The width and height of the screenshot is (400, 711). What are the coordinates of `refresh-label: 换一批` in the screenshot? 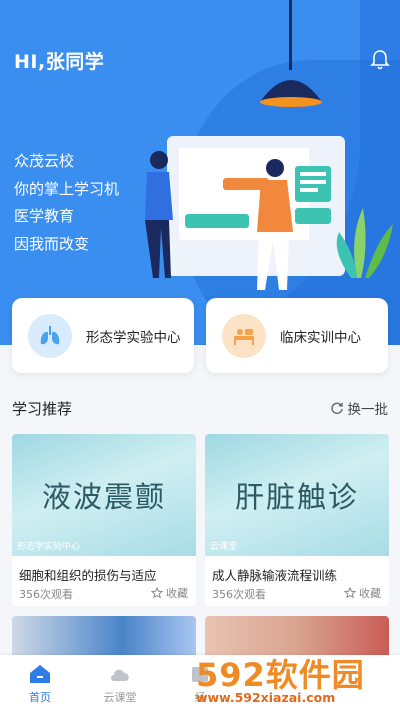 It's located at (368, 410).